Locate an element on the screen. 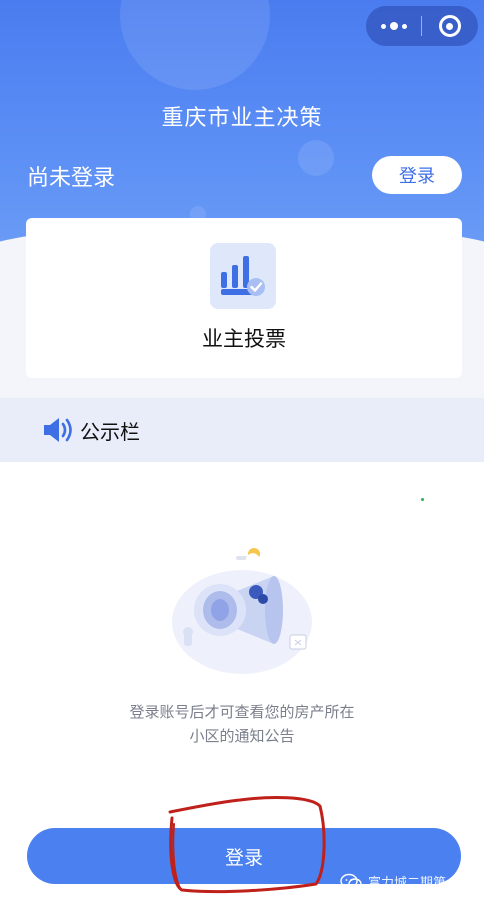 This screenshot has height=906, width=484. status-dot is located at coordinates (422, 499).